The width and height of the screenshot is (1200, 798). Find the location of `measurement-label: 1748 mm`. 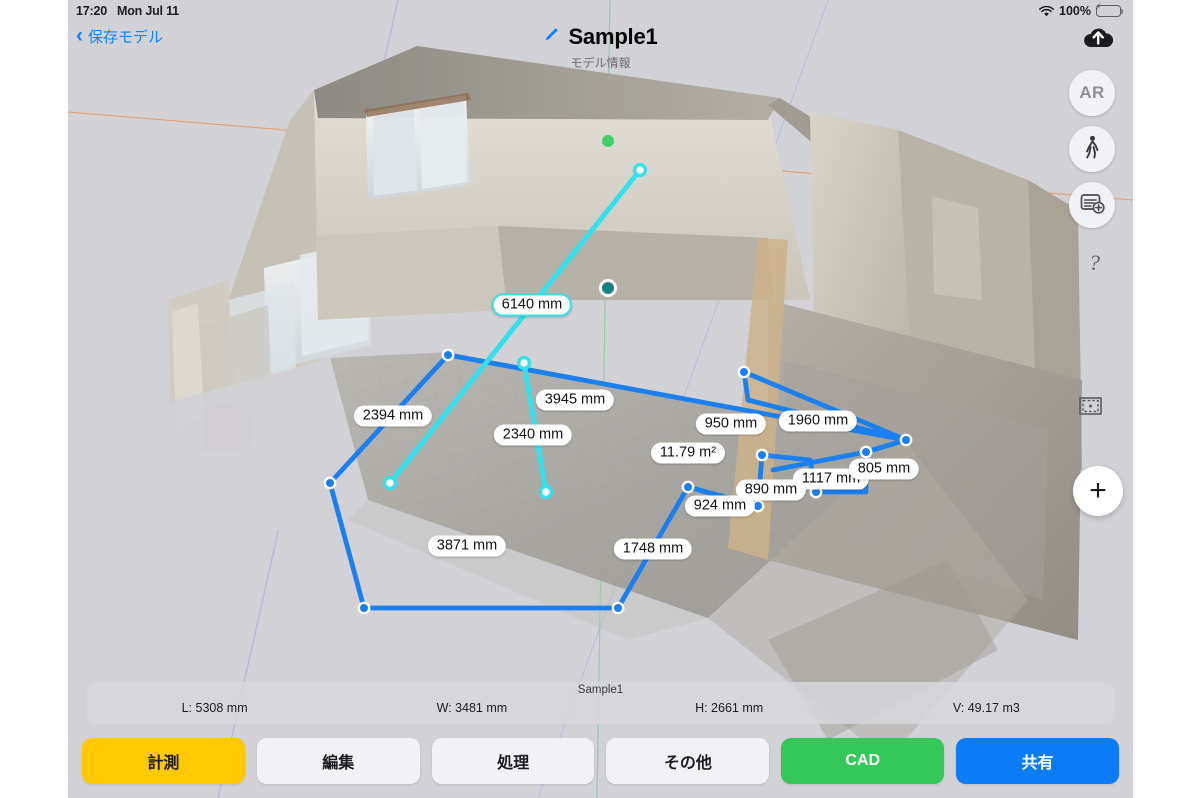

measurement-label: 1748 mm is located at coordinates (653, 549).